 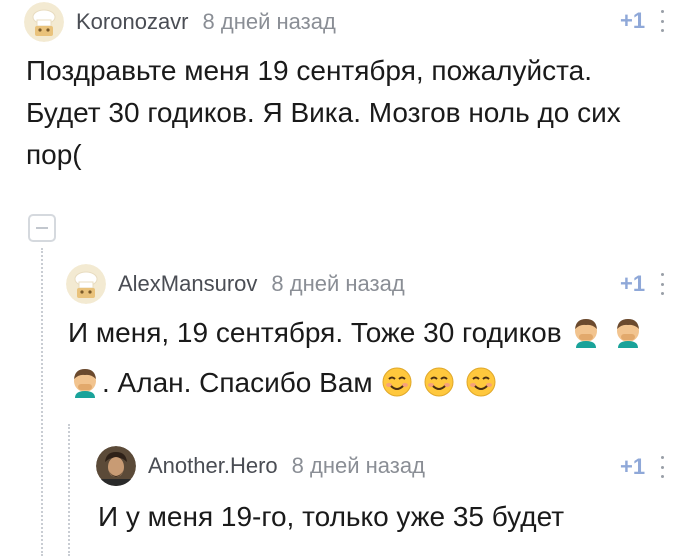 What do you see at coordinates (237, 382) in the screenshot?
I see `comment-text-segment: . Алан. Спасибо Вам` at bounding box center [237, 382].